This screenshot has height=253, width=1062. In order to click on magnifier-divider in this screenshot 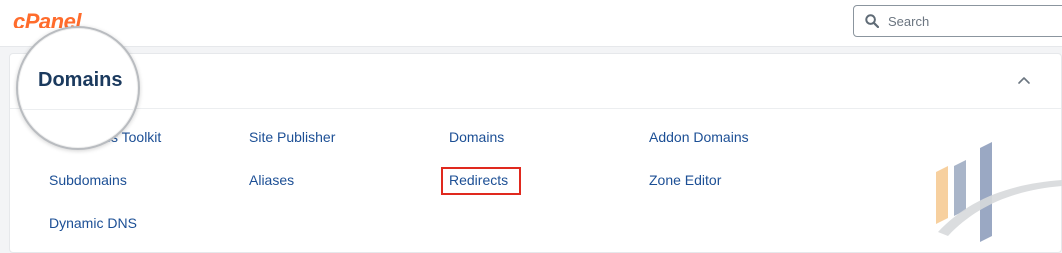, I will do `click(78, 109)`.